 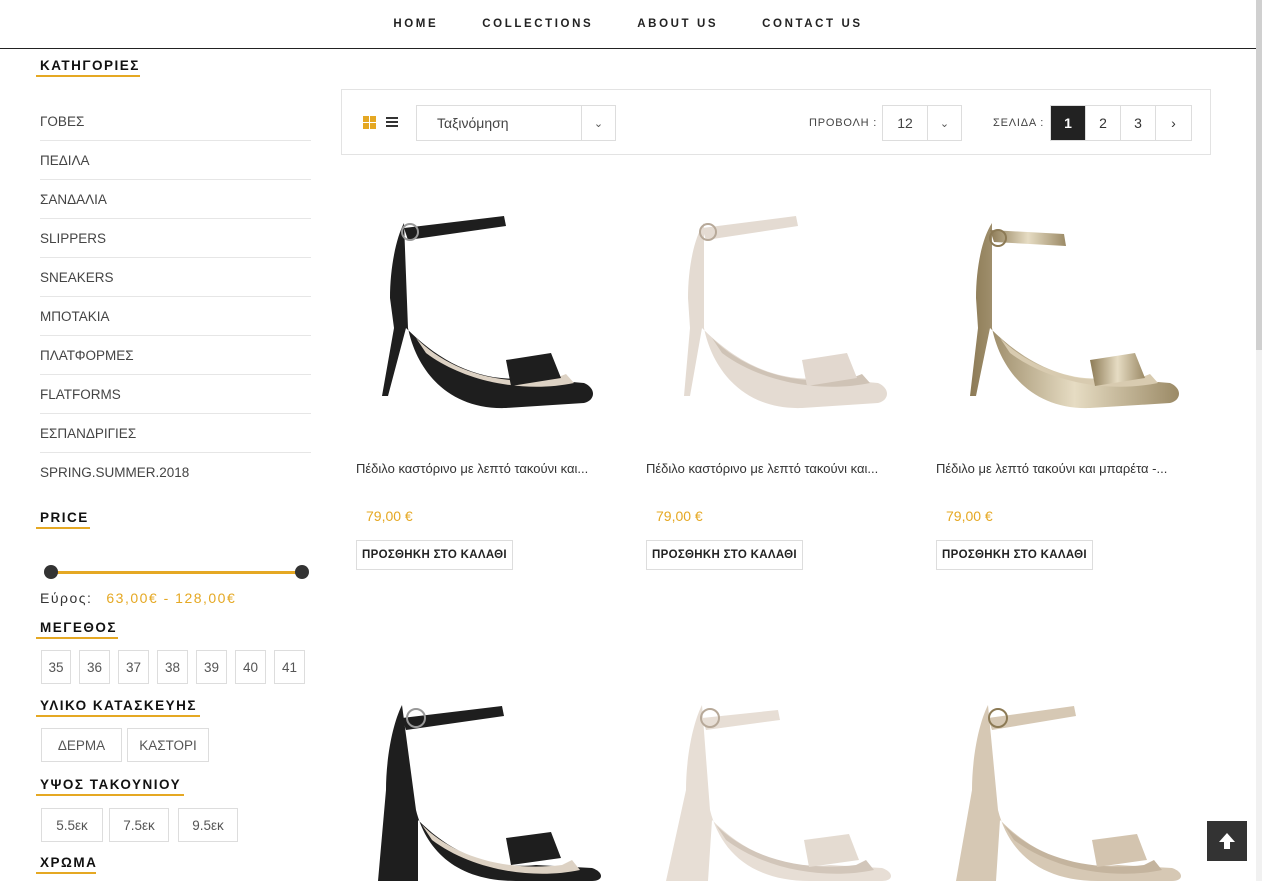 What do you see at coordinates (905, 123) in the screenshot?
I see `per-page-value: 12` at bounding box center [905, 123].